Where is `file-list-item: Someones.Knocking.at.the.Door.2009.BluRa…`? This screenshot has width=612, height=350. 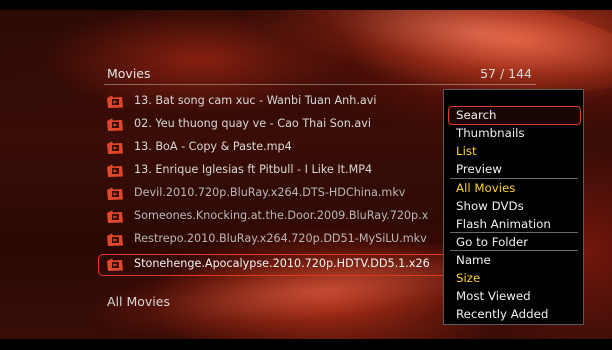
file-list-item: Someones.Knocking.at.the.Door.2009.BluRa… is located at coordinates (276, 217).